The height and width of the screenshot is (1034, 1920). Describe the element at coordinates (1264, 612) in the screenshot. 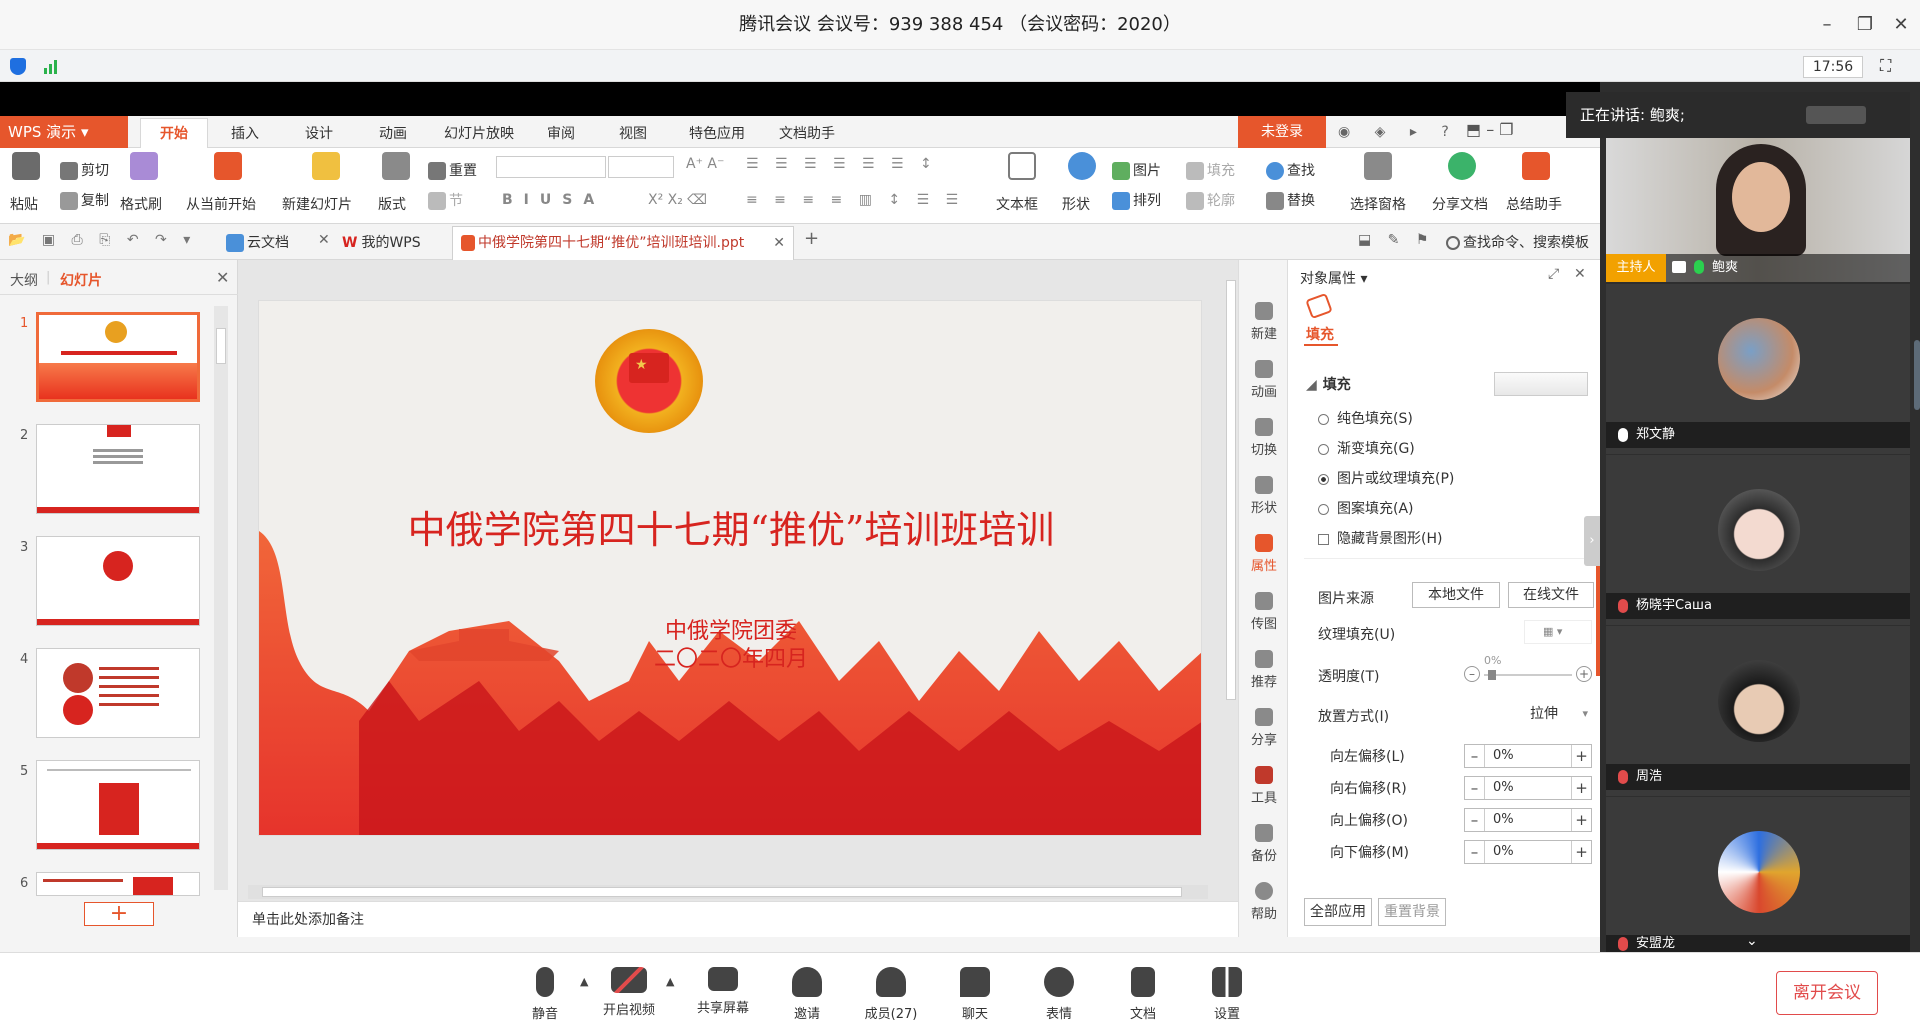

I see `strip-upload-picture: 传图` at that location.